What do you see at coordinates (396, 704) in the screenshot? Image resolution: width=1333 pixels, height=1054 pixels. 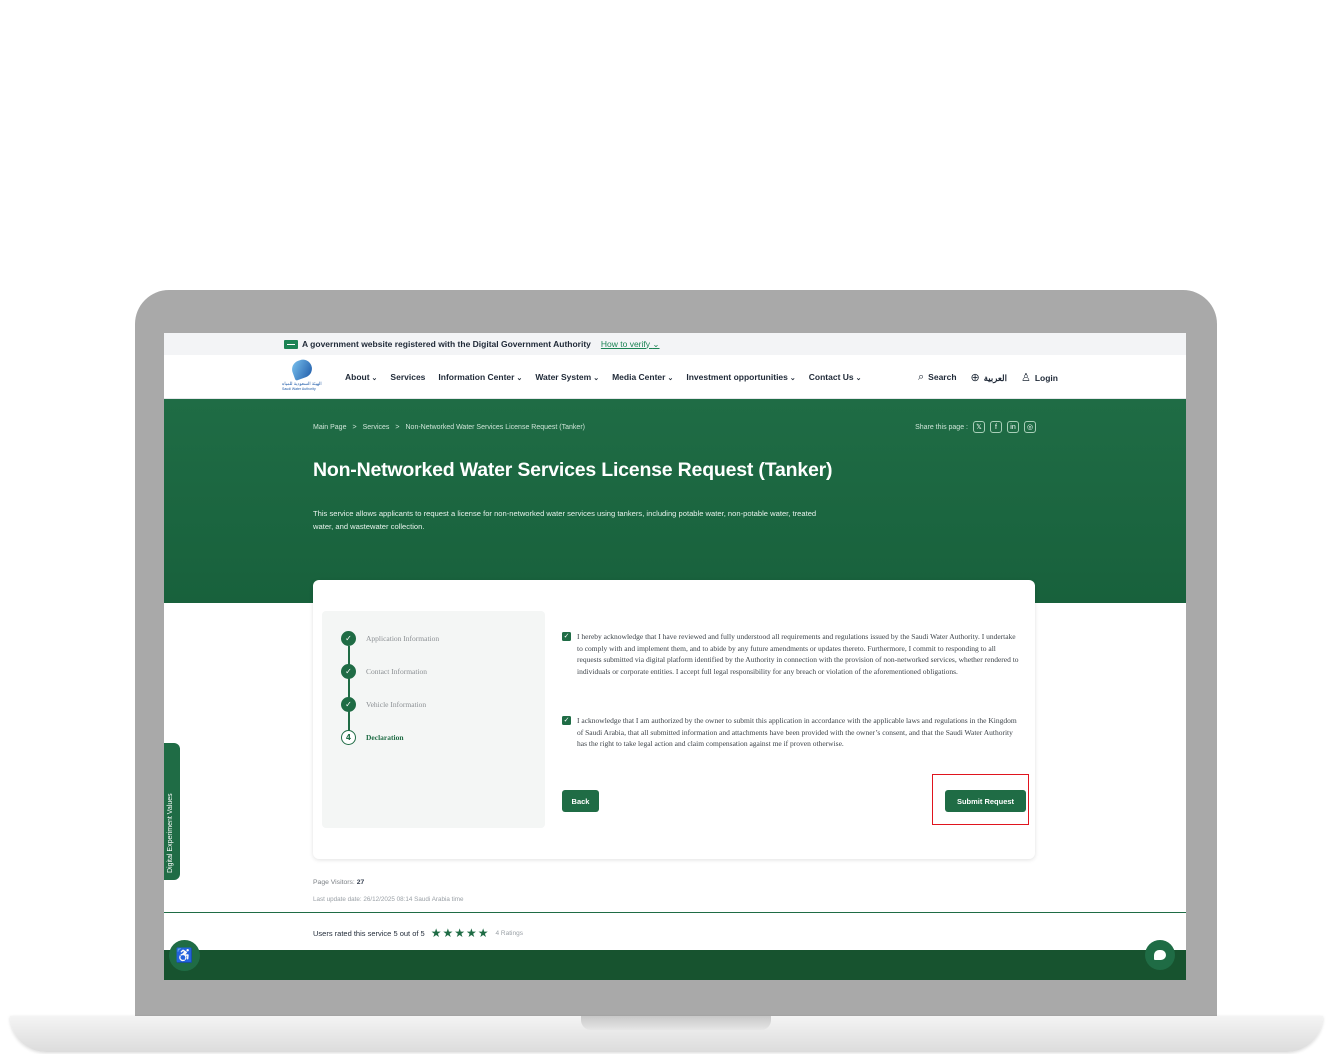 I see `step-label: Vehicle Information` at bounding box center [396, 704].